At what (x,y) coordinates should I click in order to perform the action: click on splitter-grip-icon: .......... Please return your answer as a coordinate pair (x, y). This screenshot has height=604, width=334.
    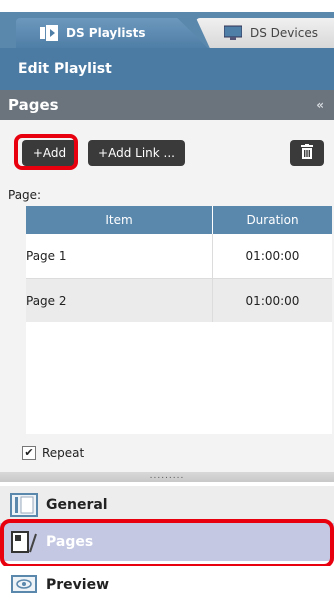
    Looking at the image, I should click on (167, 476).